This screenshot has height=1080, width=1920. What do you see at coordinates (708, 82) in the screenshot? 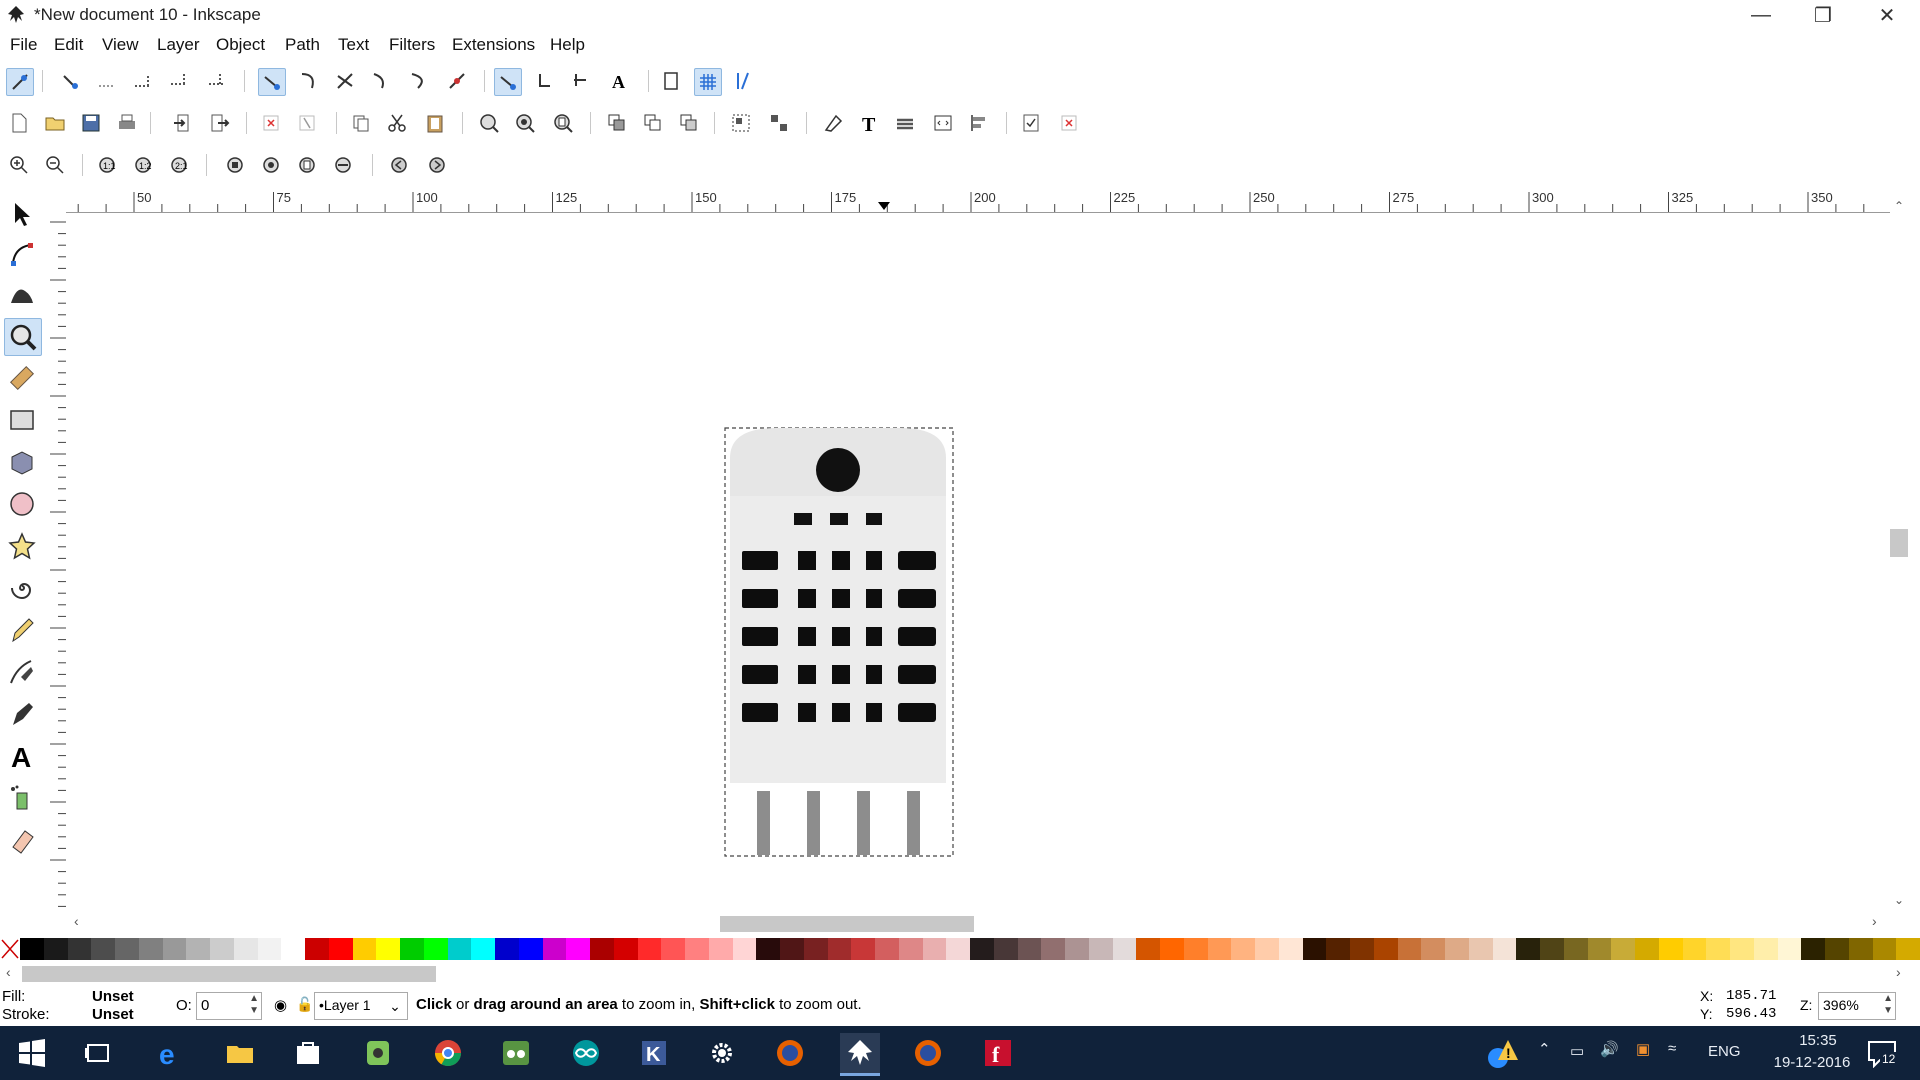
I see `snap-grid-icon` at bounding box center [708, 82].